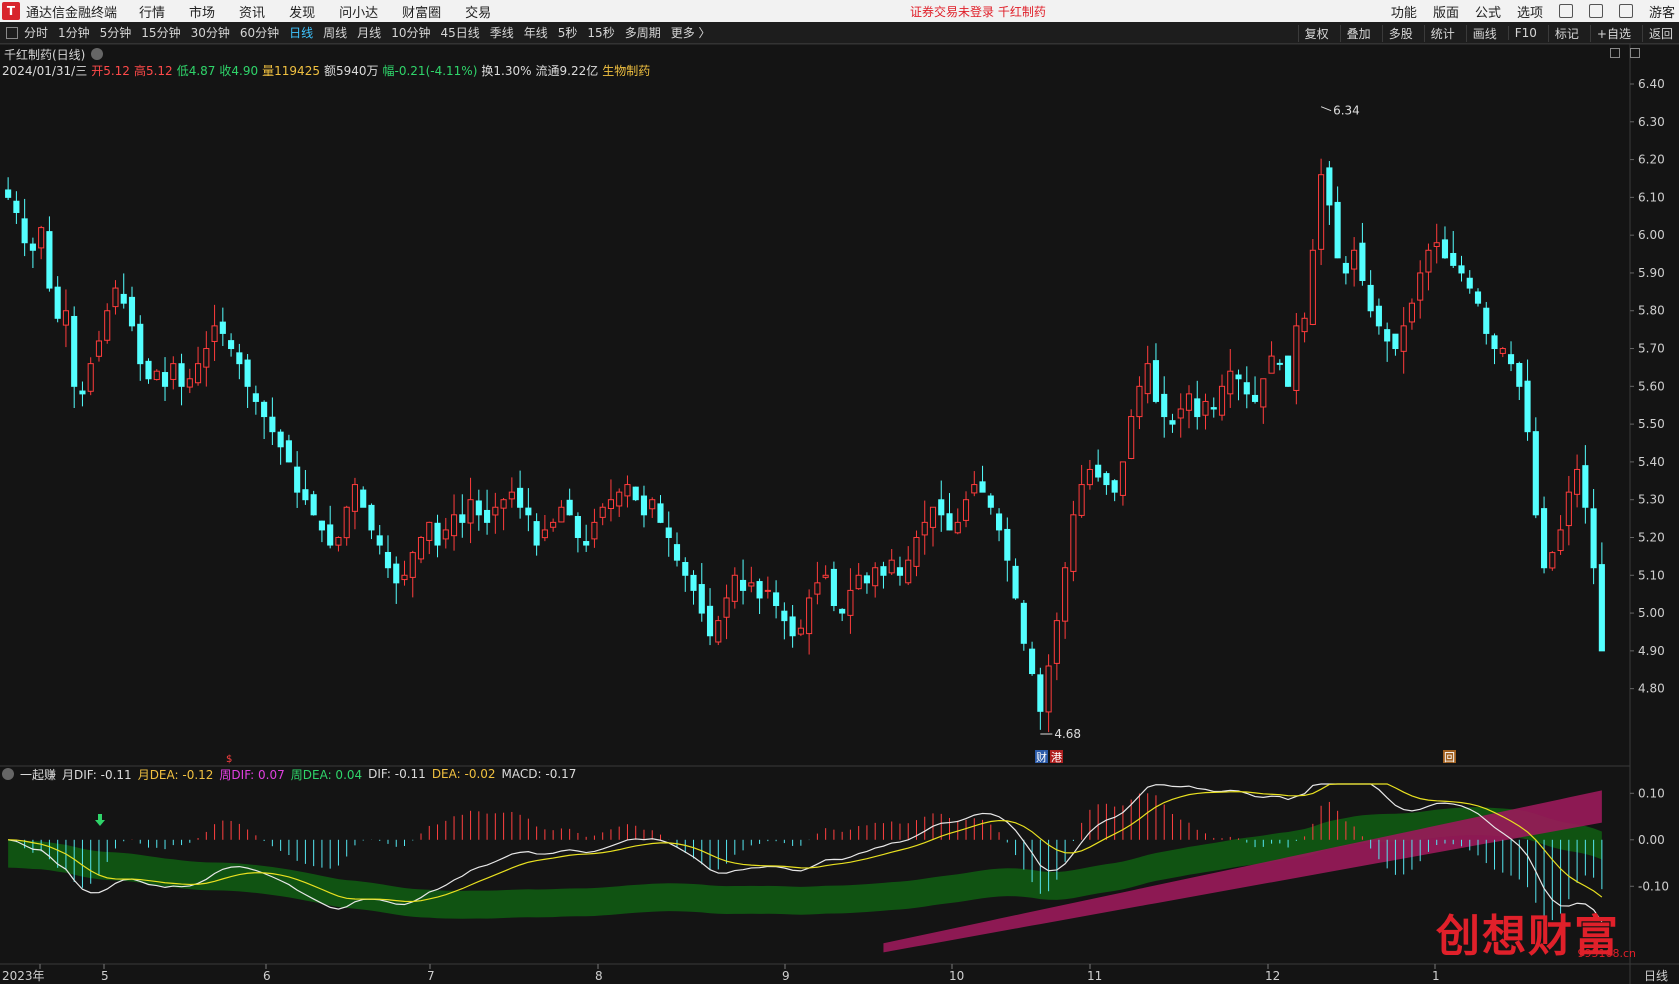  I want to click on tool-fuquan: 复权, so click(1316, 33).